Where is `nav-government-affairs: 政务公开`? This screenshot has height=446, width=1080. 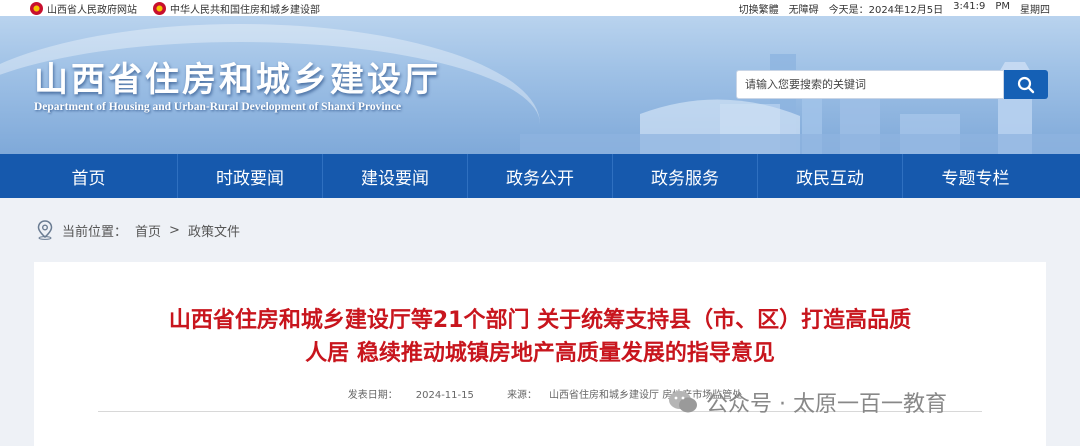 nav-government-affairs: 政务公开 is located at coordinates (540, 176).